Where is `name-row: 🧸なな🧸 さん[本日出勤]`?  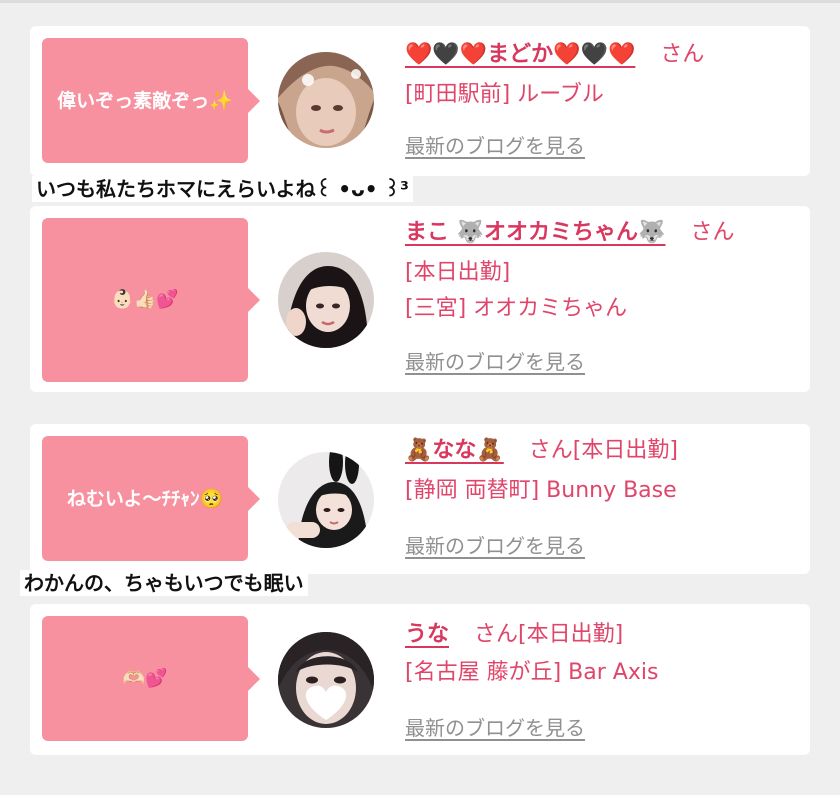
name-row: 🧸なな🧸 さん[本日出勤] is located at coordinates (602, 451).